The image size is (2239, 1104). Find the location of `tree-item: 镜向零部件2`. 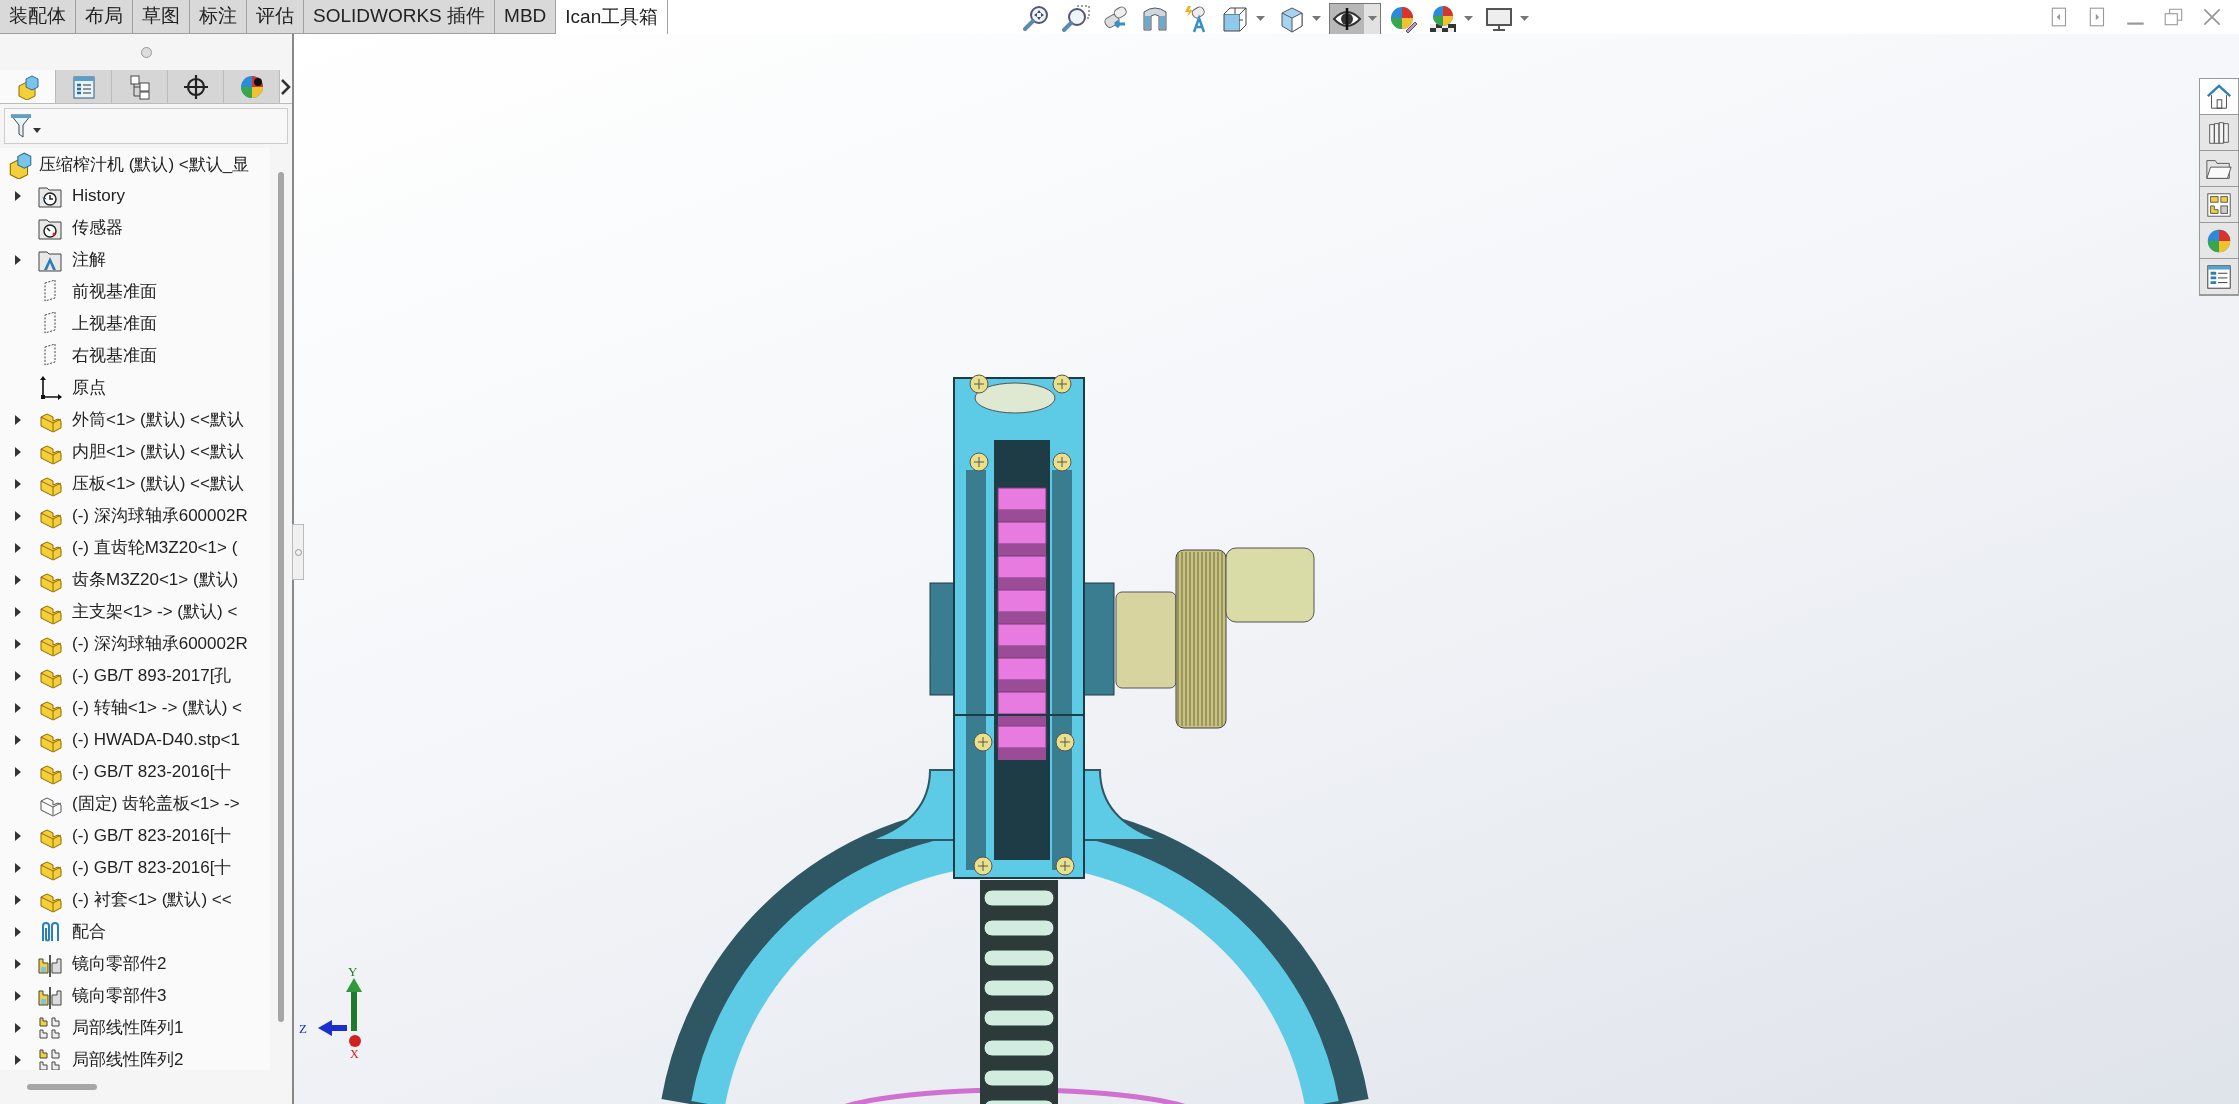

tree-item: 镜向零部件2 is located at coordinates (119, 964).